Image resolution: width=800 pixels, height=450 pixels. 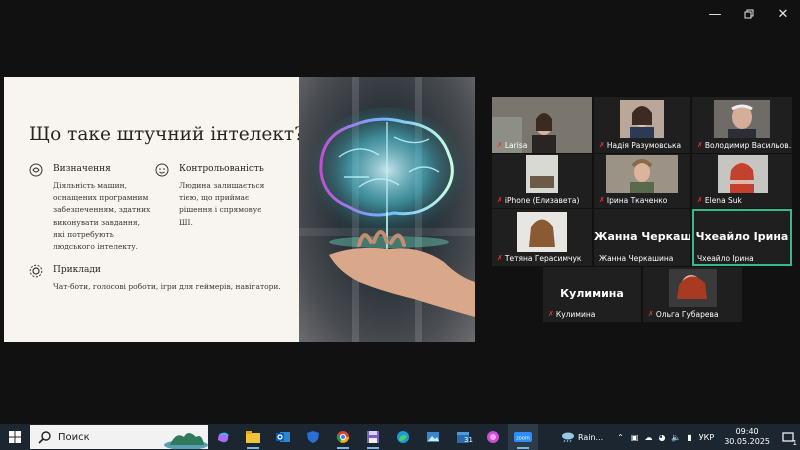 I want to click on search-placeholder: Поиск, so click(x=74, y=437).